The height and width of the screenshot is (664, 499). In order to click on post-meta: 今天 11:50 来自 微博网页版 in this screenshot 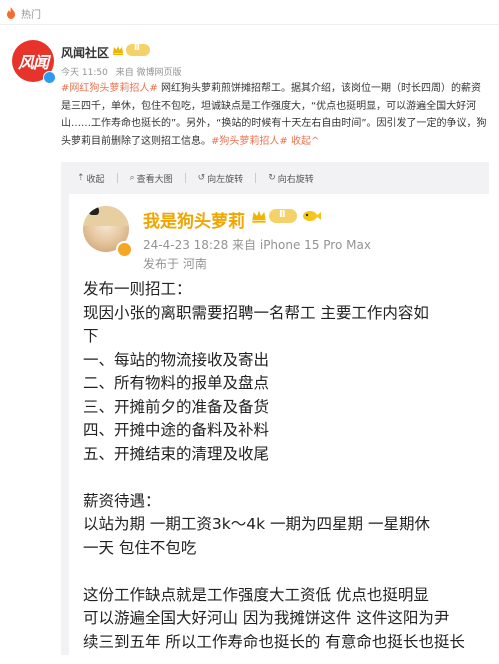, I will do `click(124, 71)`.